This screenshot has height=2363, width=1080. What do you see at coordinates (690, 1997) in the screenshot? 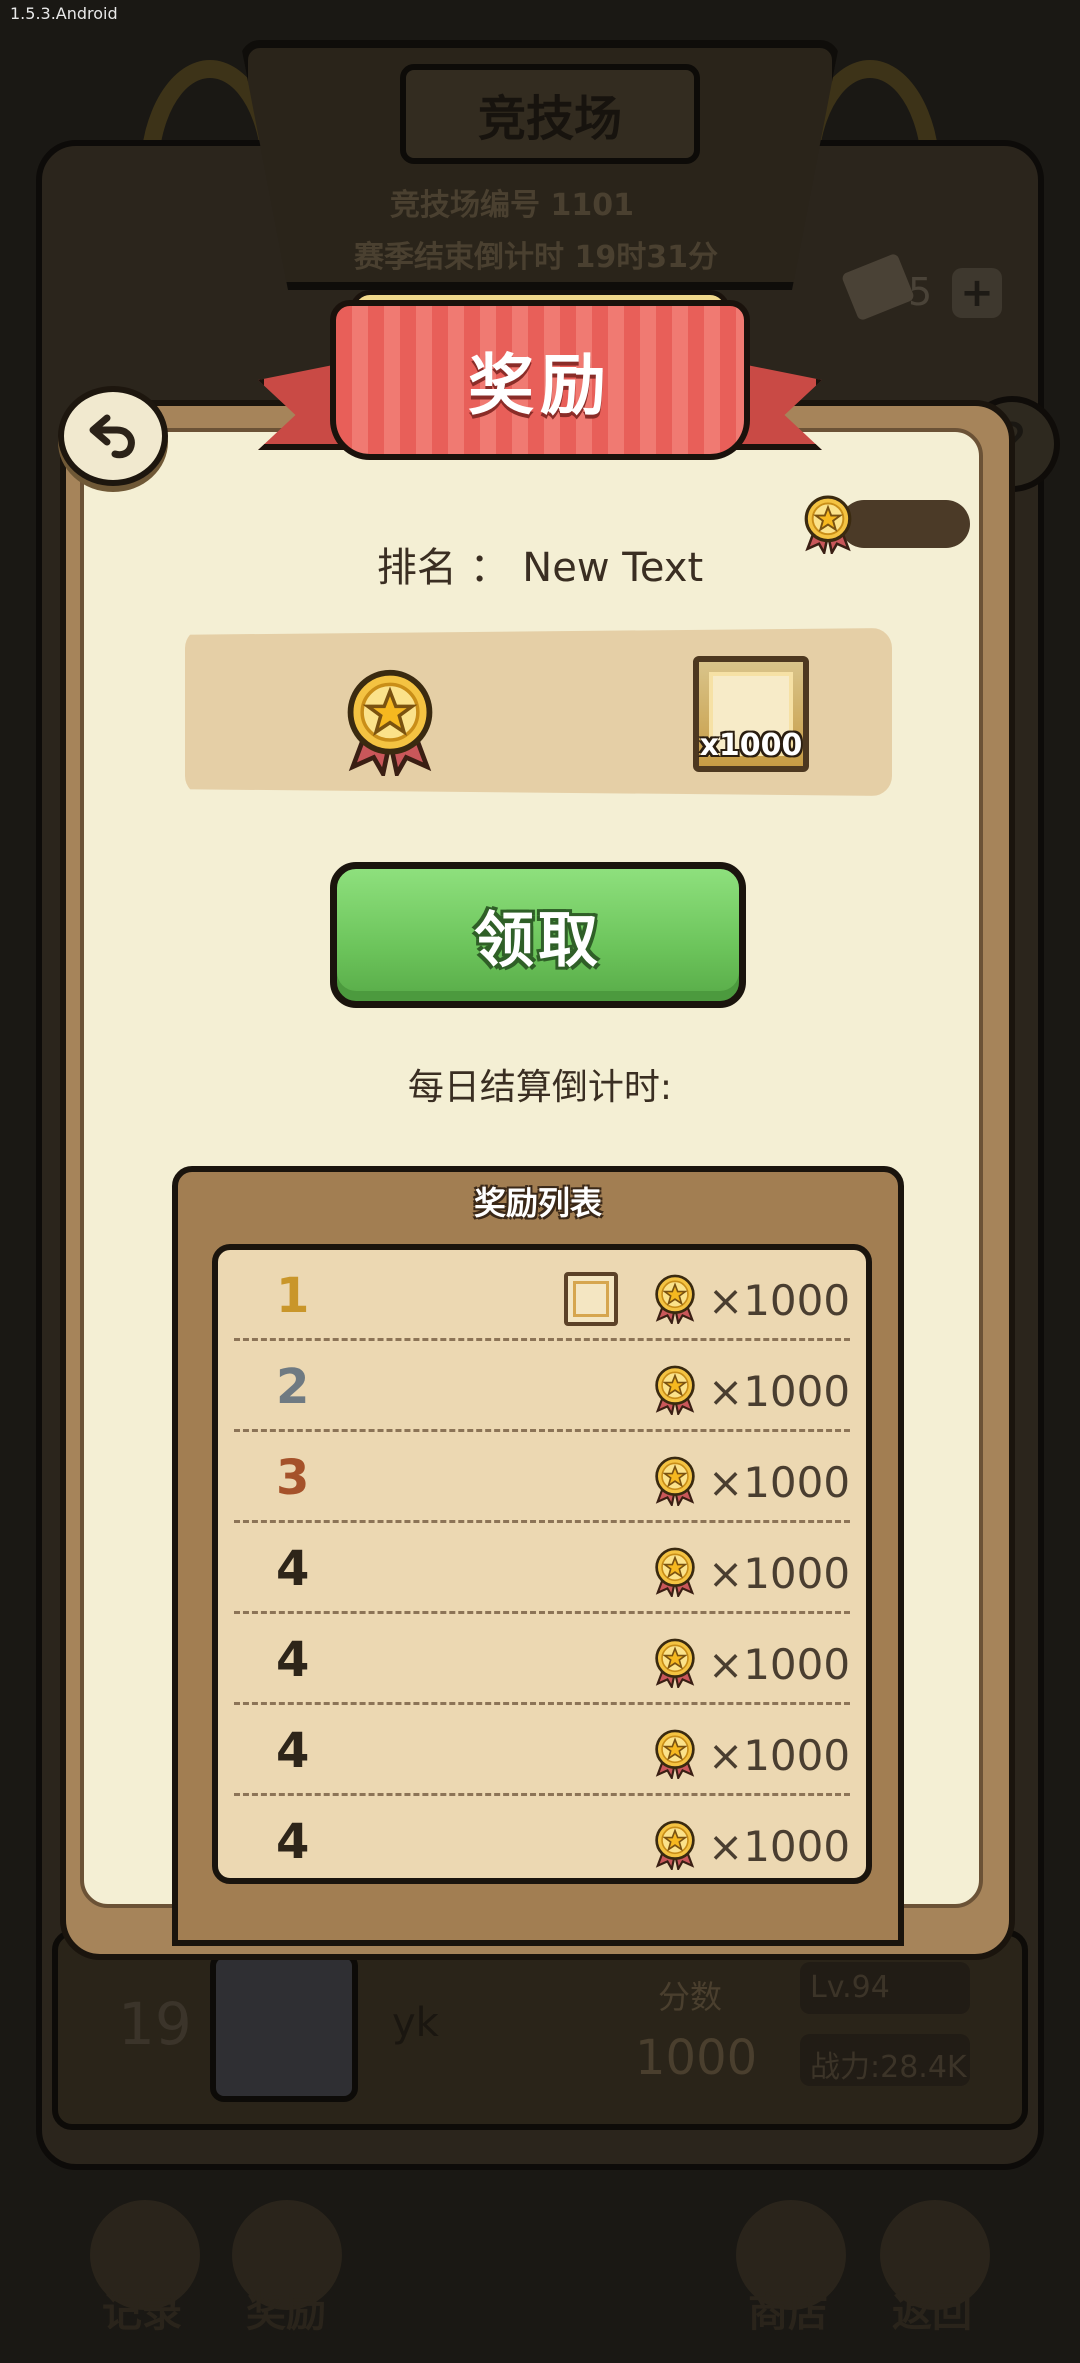
I see `score-label: 分数` at bounding box center [690, 1997].